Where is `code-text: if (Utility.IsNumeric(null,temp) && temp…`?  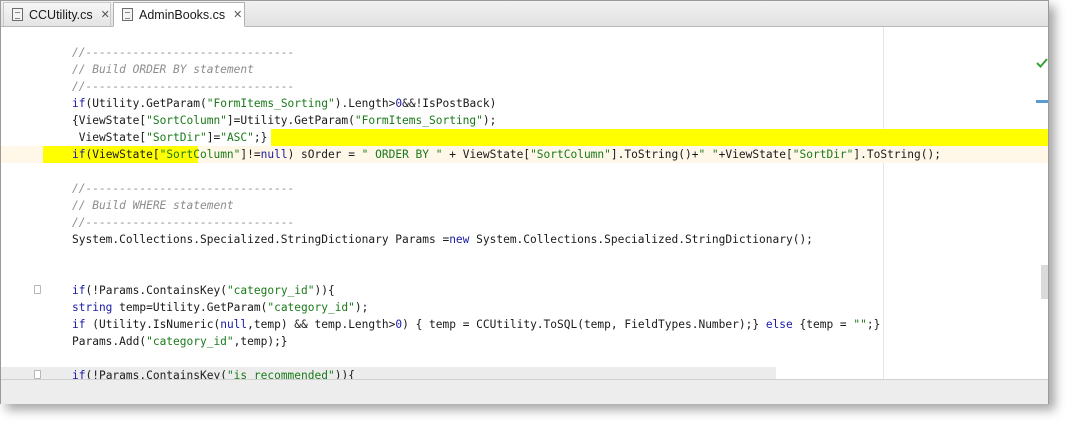 code-text: if (Utility.IsNumeric(null,temp) && temp… is located at coordinates (476, 324).